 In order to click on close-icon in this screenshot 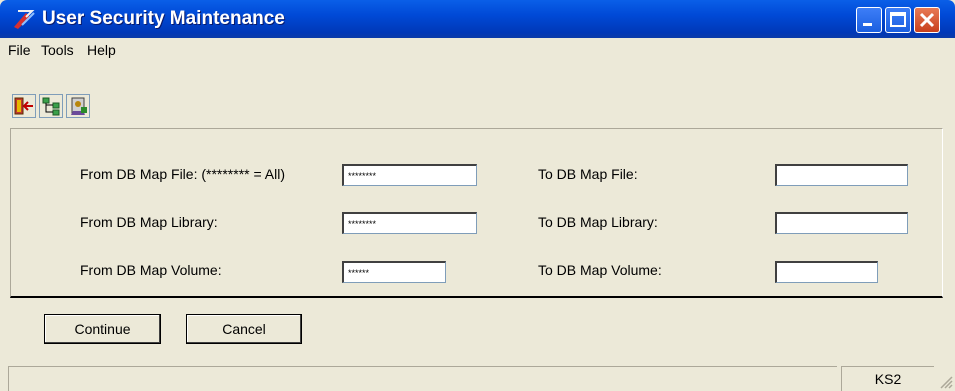, I will do `click(927, 20)`.